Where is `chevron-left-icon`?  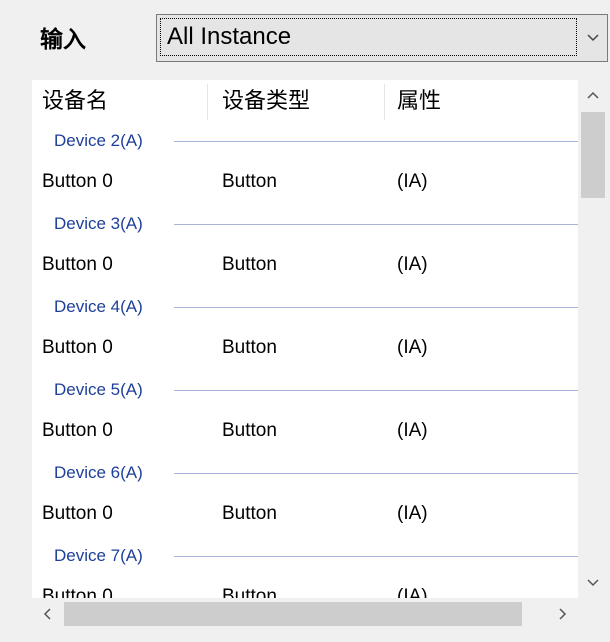
chevron-left-icon is located at coordinates (47, 614).